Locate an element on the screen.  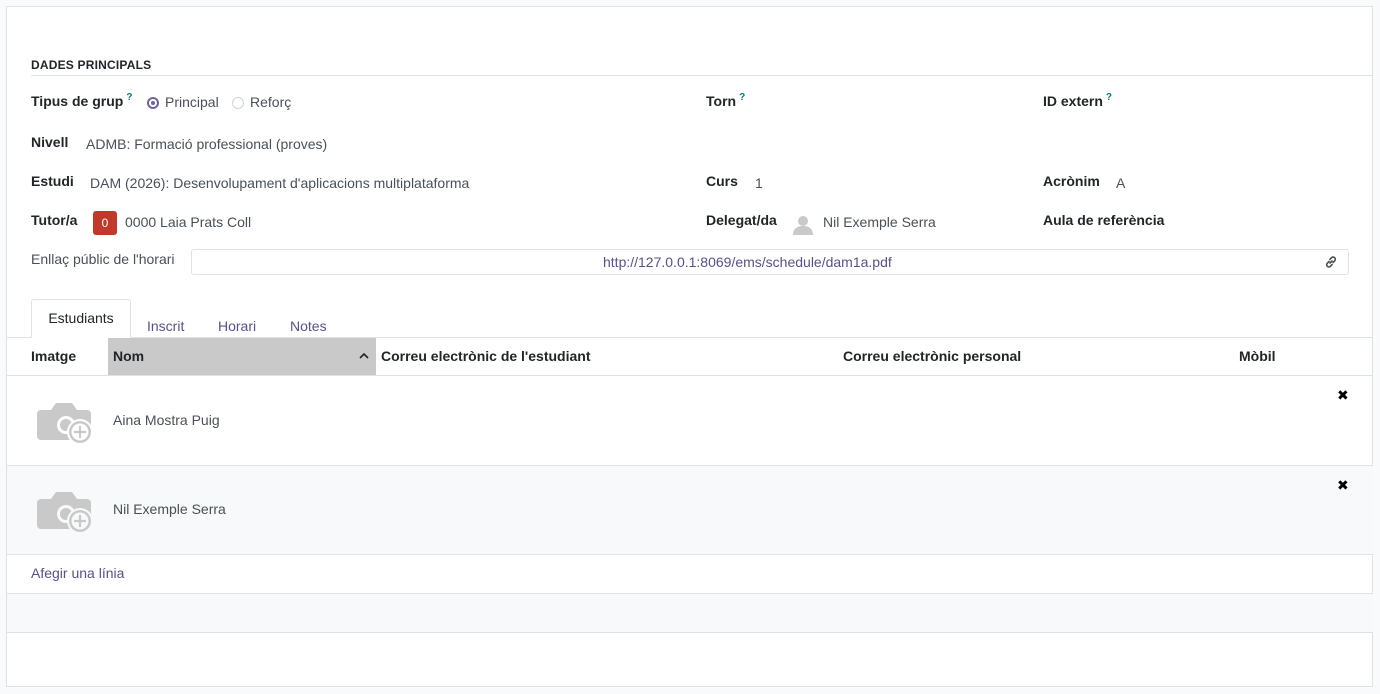
external-id-label: ID extern? is located at coordinates (1078, 100).